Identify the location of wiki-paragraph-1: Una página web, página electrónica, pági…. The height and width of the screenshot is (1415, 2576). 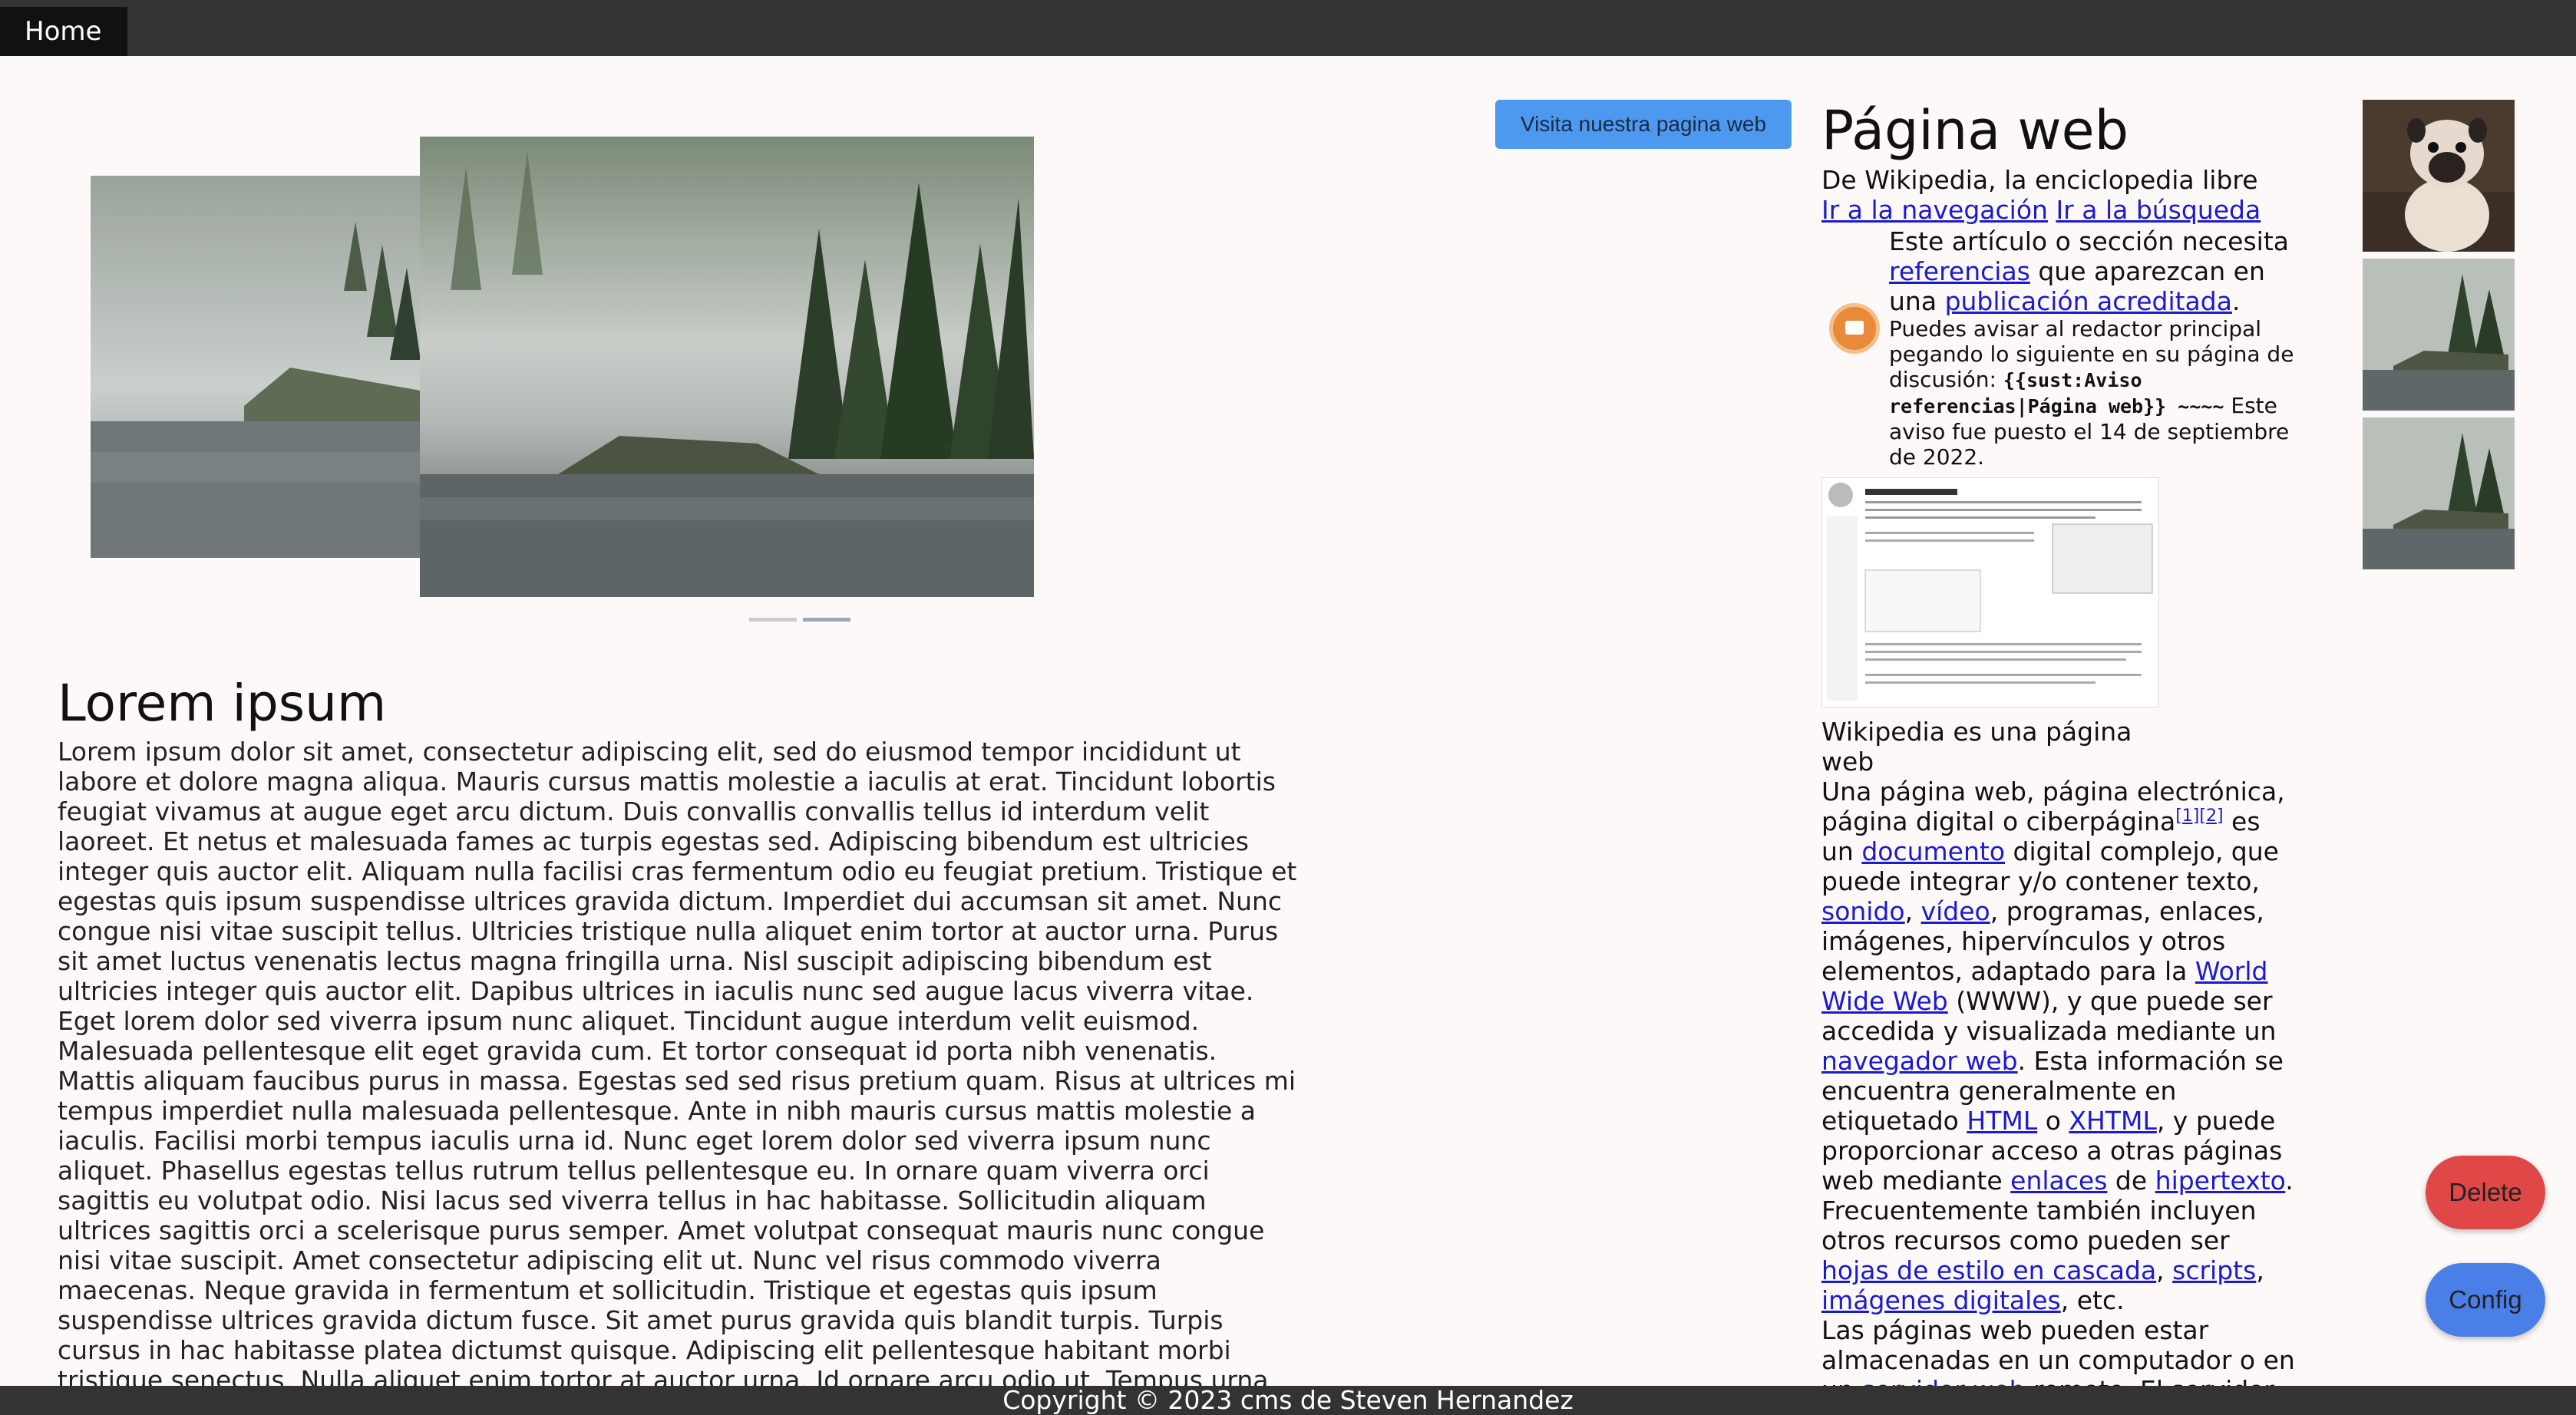
(2057, 1046).